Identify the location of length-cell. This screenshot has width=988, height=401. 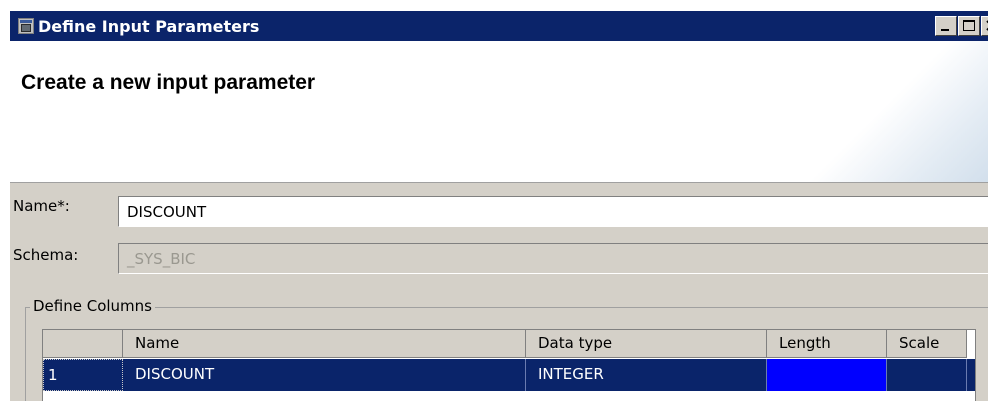
(827, 375).